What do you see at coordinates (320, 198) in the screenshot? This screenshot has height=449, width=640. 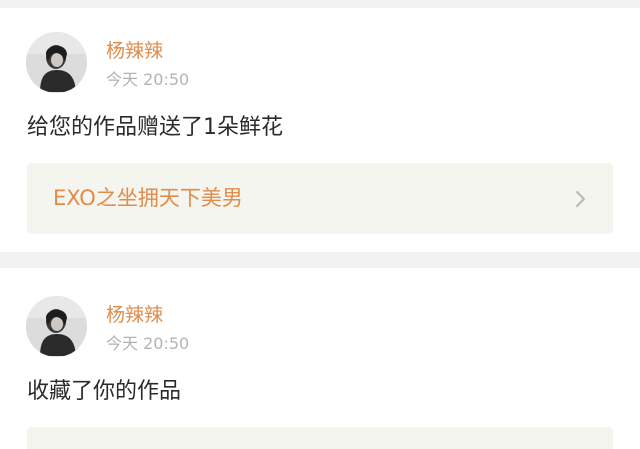 I see `work-link: EXO之坐拥天下美男` at bounding box center [320, 198].